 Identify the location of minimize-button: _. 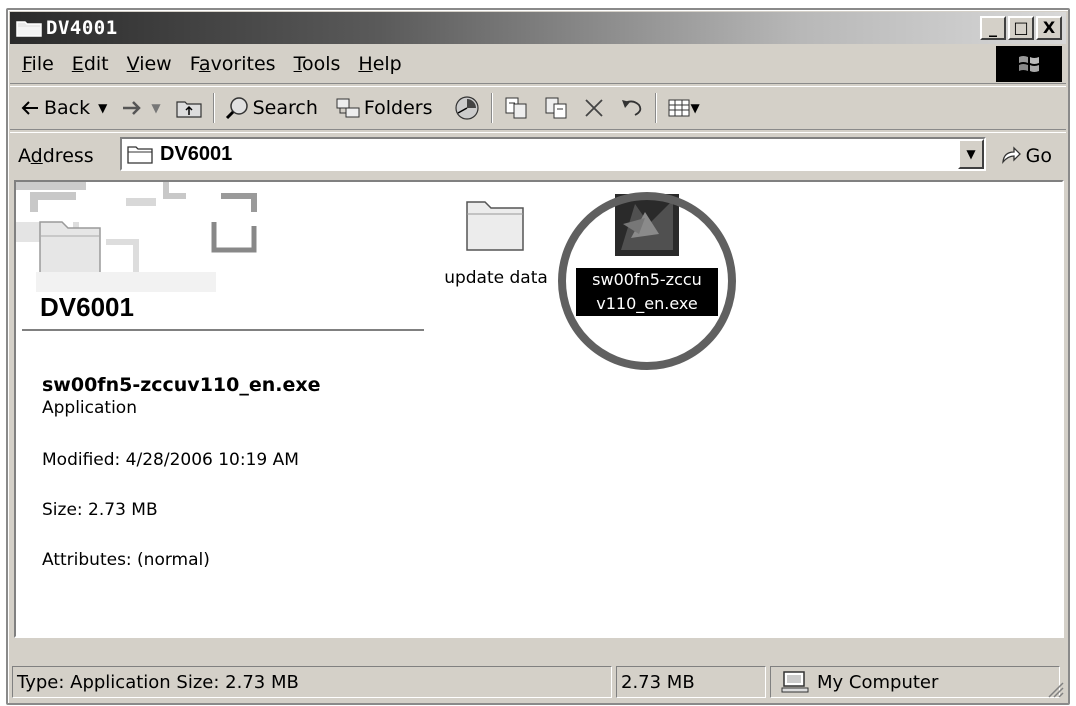
(993, 28).